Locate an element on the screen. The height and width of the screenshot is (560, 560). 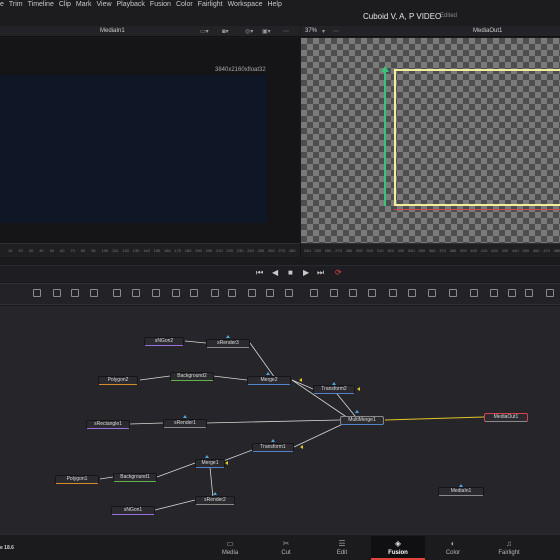
loop-button: ⟳ is located at coordinates (338, 272).